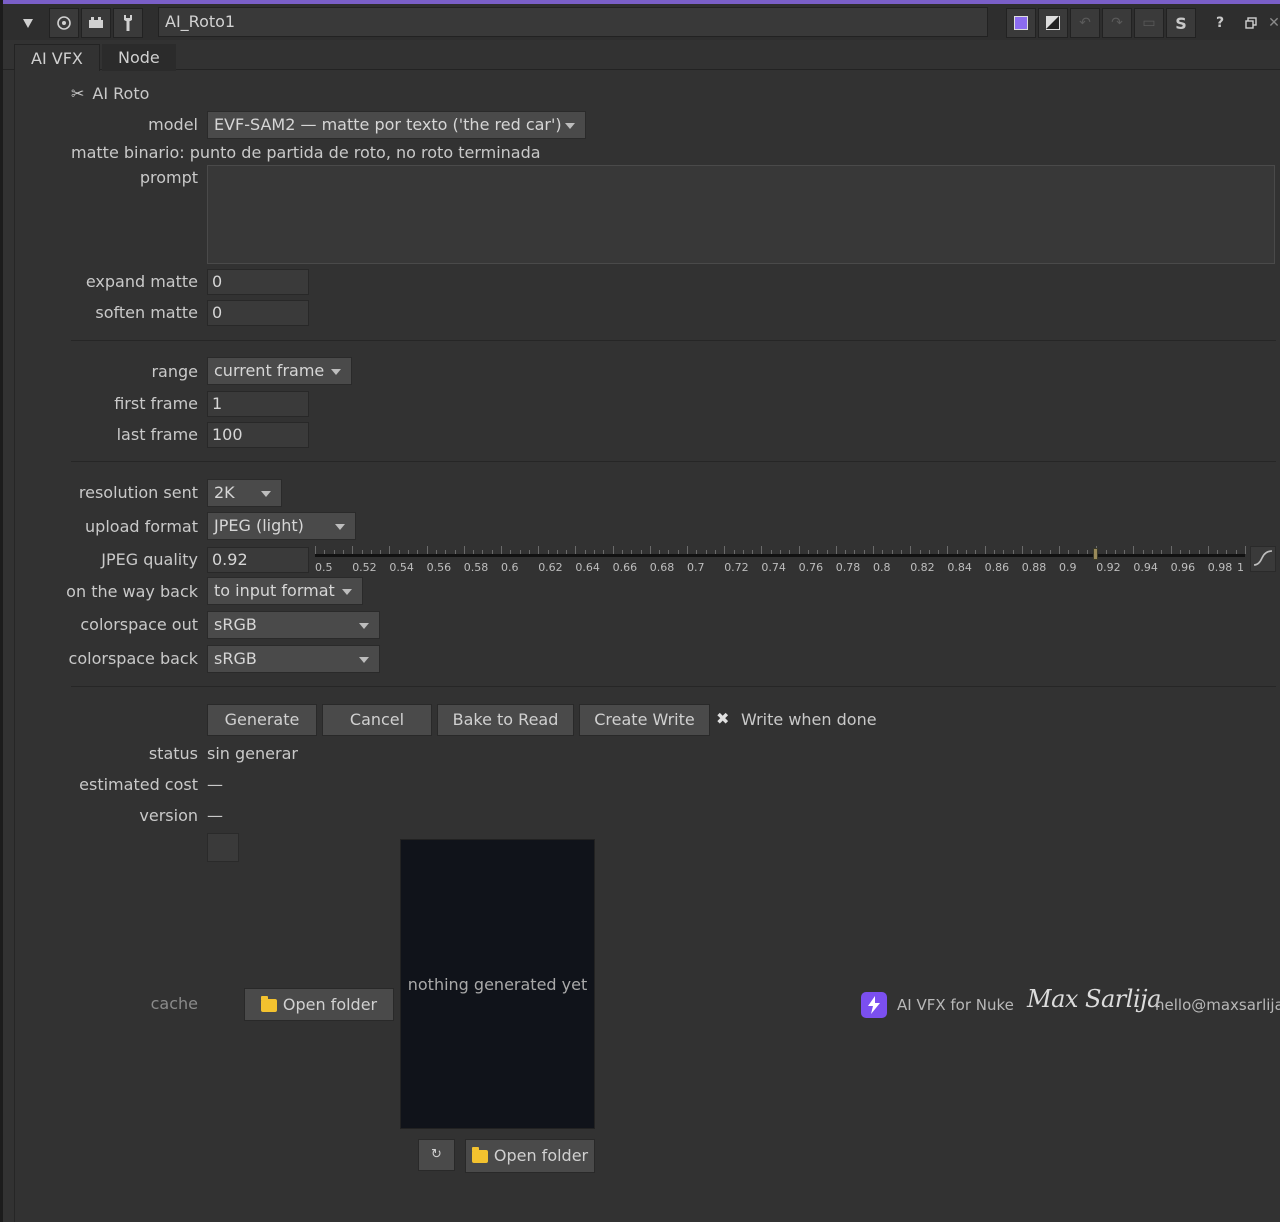 Image resolution: width=1280 pixels, height=1222 pixels. What do you see at coordinates (644, 720) in the screenshot?
I see `create-write-button: Create Write` at bounding box center [644, 720].